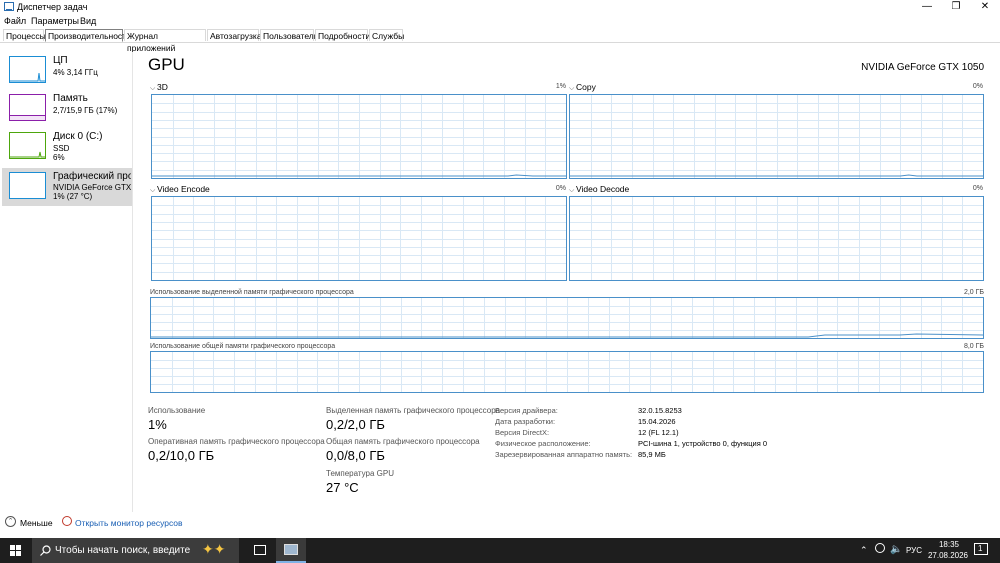  I want to click on maximize-button: ❐, so click(956, 7).